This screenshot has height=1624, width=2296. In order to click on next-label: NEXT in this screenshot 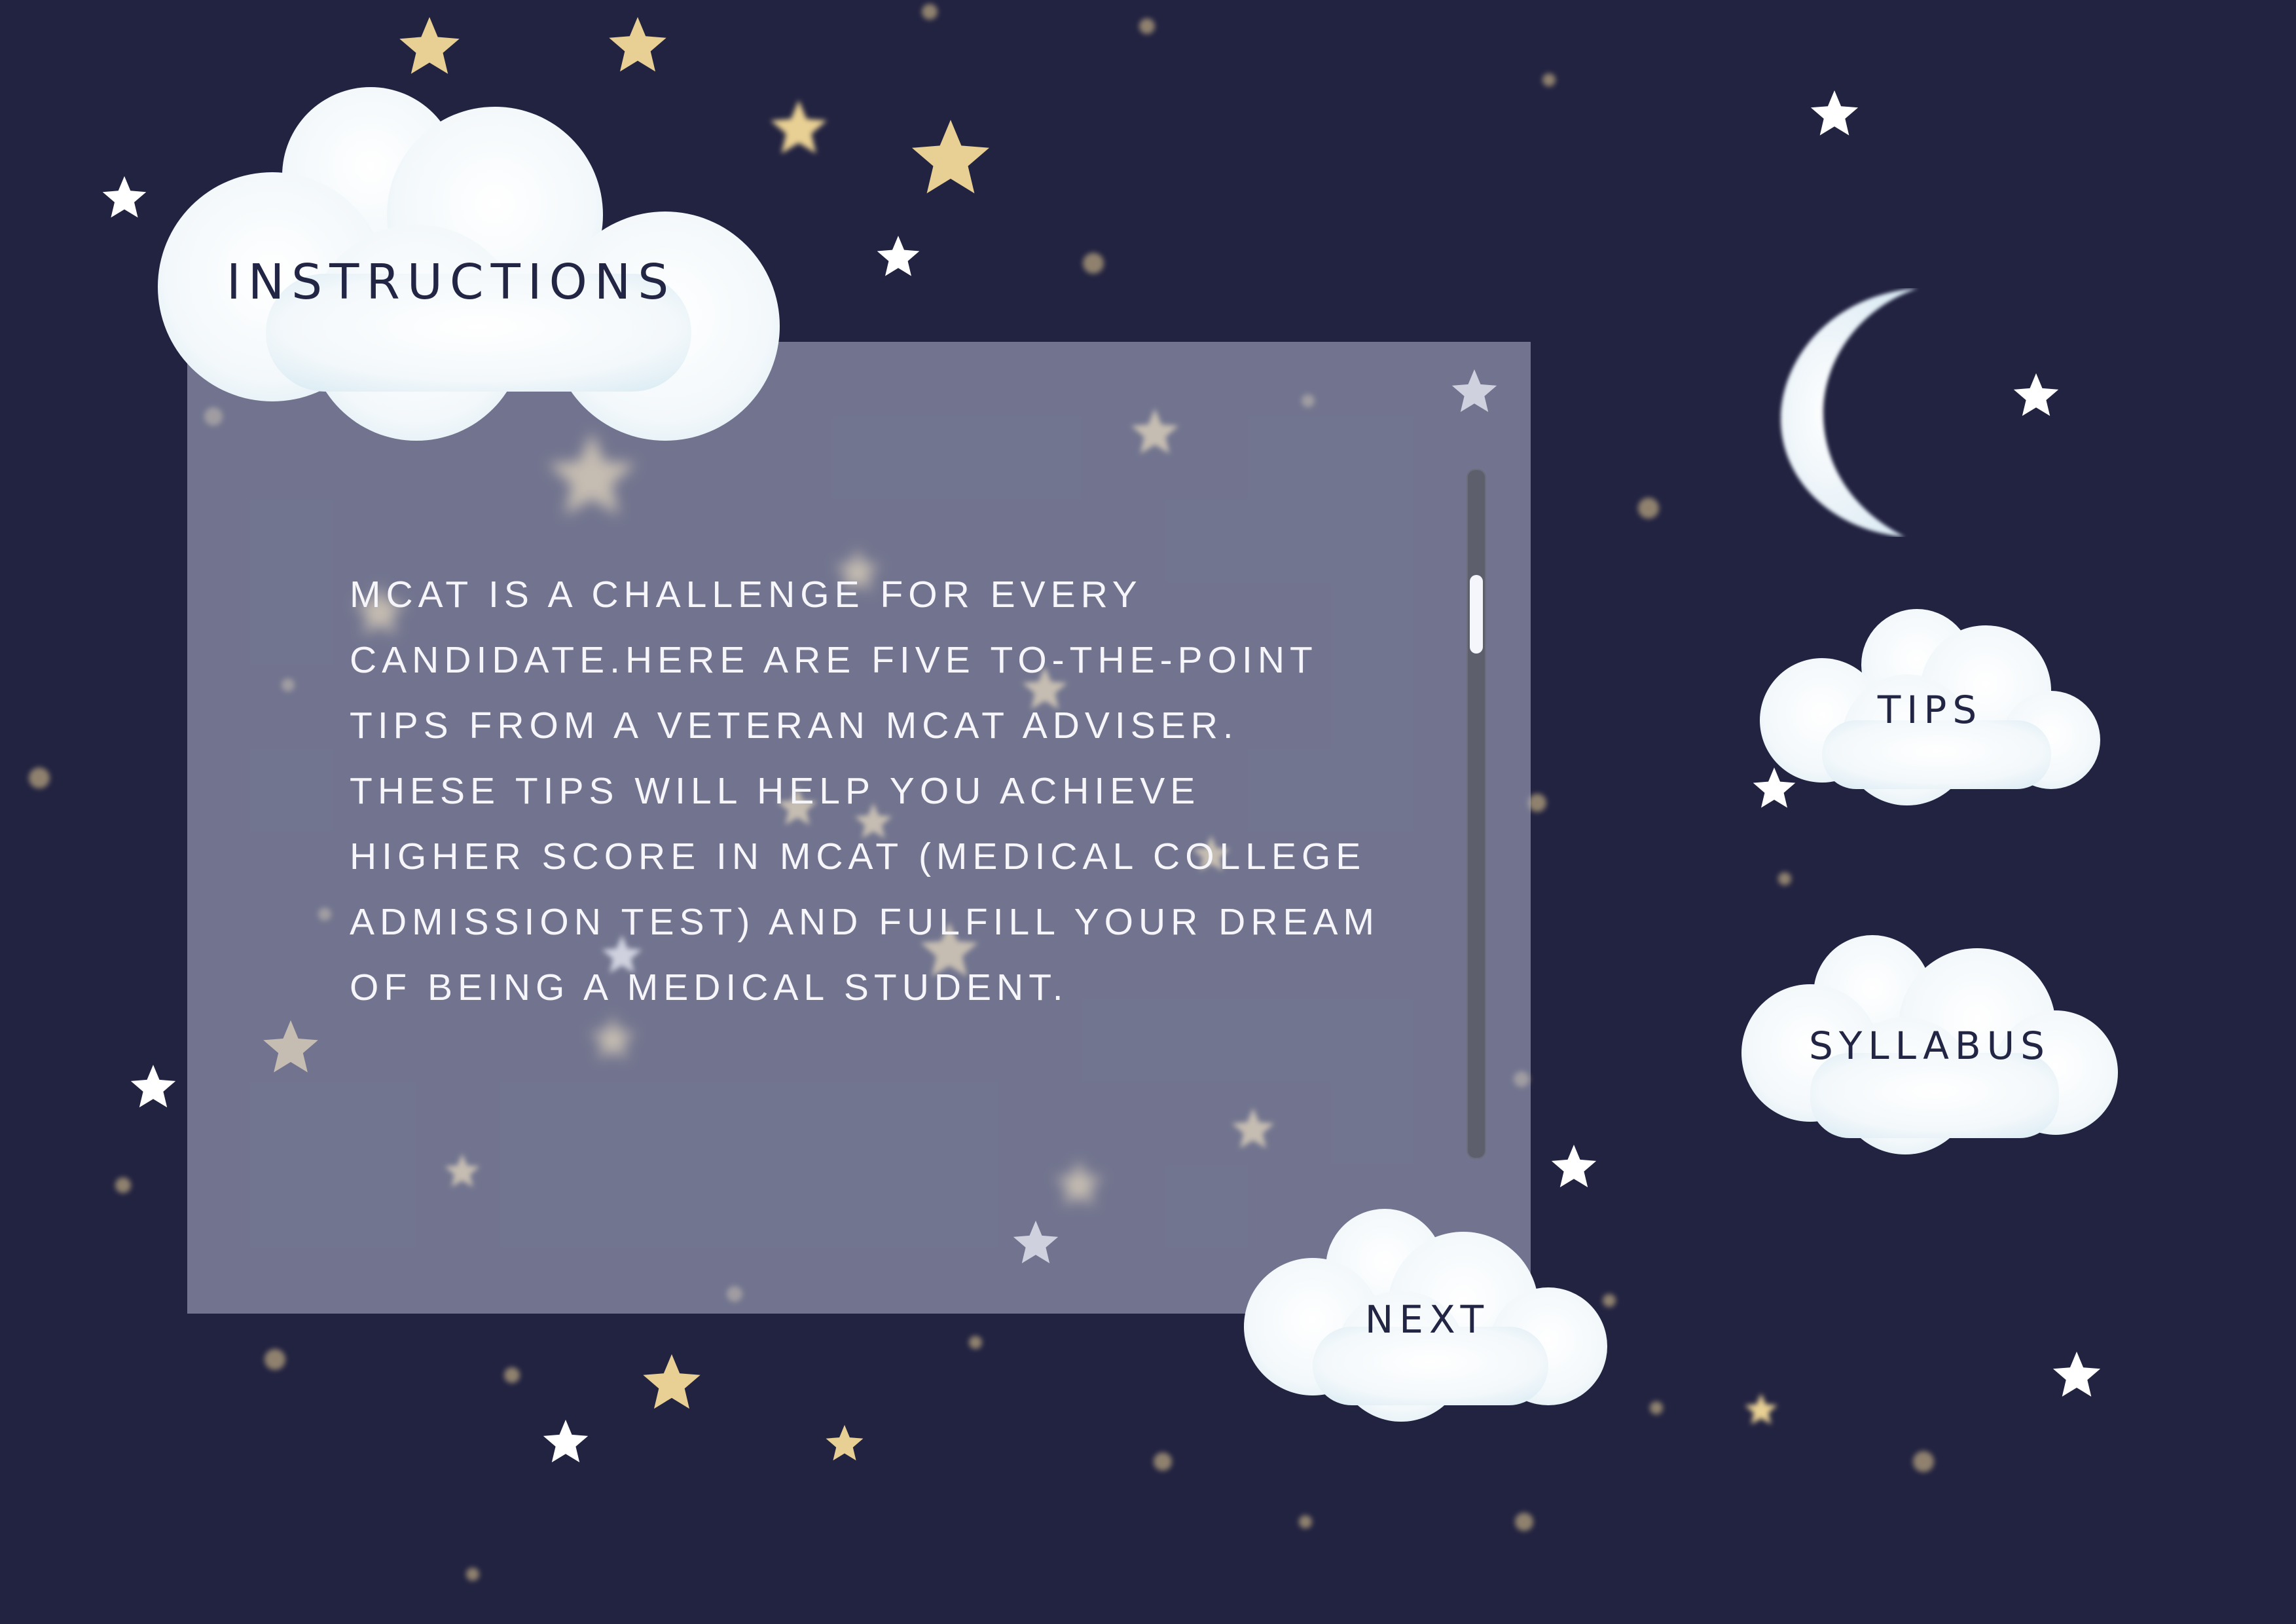, I will do `click(1427, 1319)`.